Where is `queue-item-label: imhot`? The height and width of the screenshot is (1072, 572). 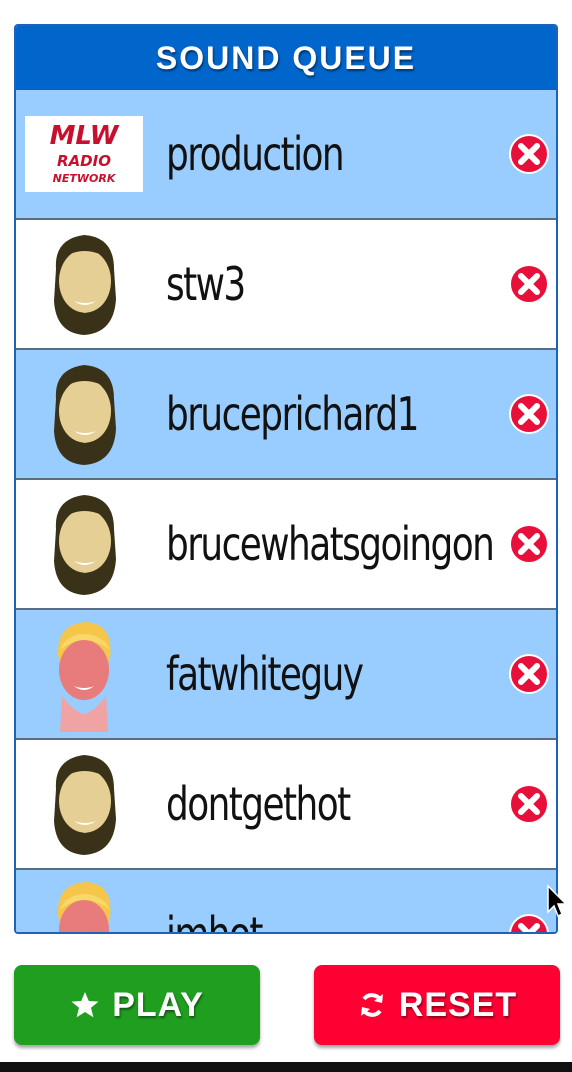 queue-item-label: imhot is located at coordinates (214, 919).